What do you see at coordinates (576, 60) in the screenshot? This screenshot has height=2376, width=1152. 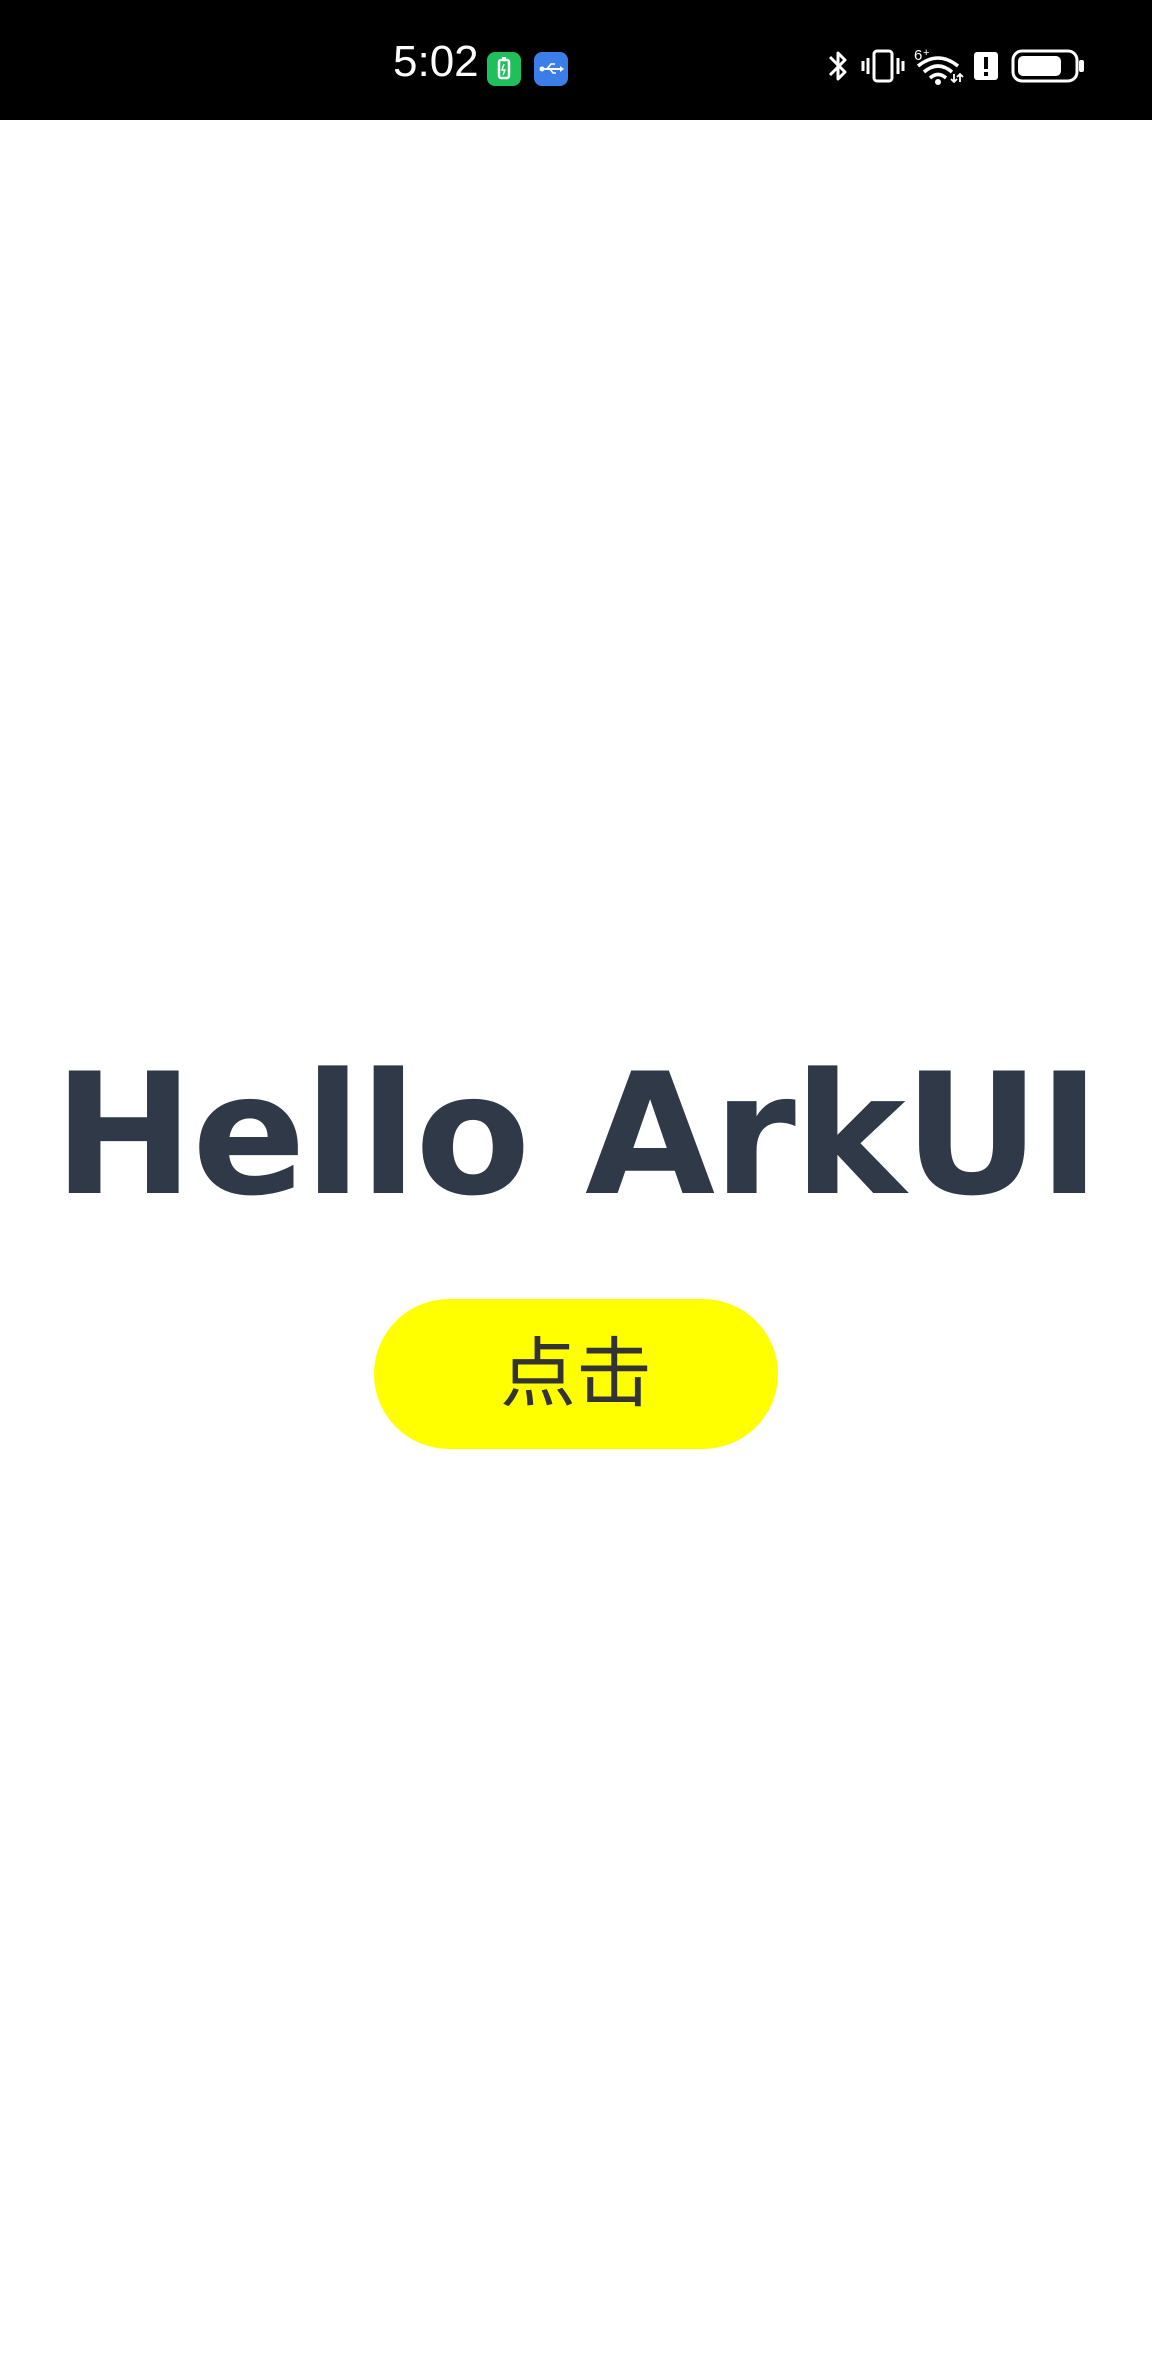 I see `status-bar: 5:02 6 +` at bounding box center [576, 60].